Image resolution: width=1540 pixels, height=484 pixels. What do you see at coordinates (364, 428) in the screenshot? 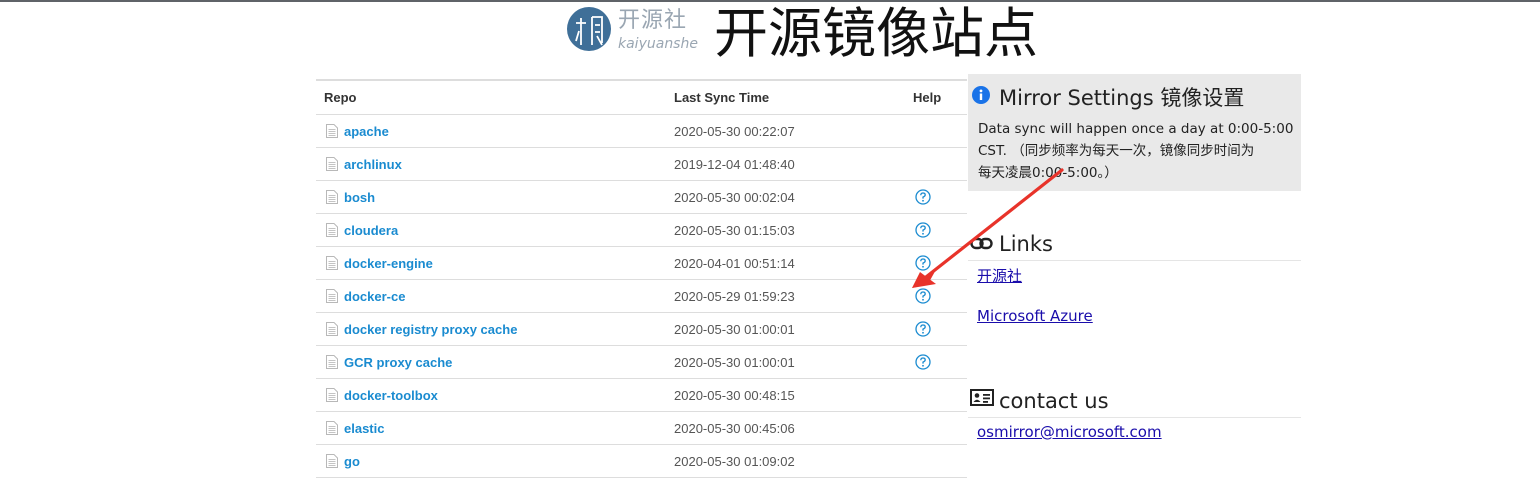
I see `repo-link: elastic` at bounding box center [364, 428].